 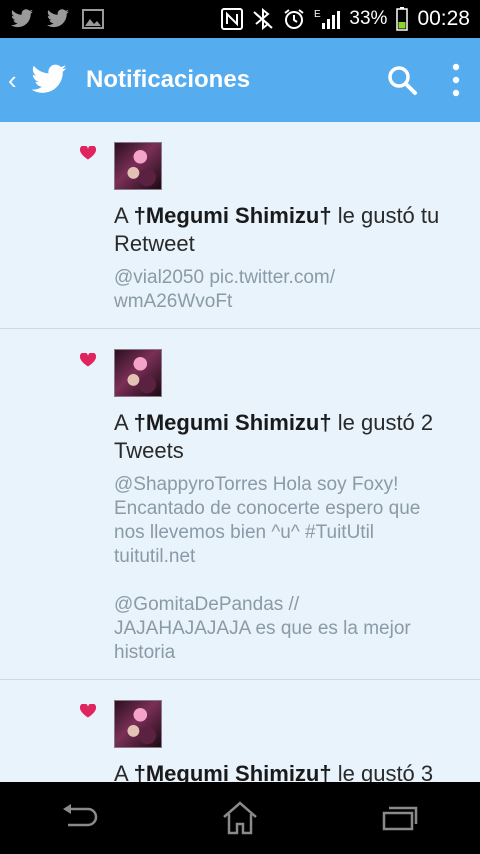 I want to click on page-title: Notificaciones, so click(x=168, y=79).